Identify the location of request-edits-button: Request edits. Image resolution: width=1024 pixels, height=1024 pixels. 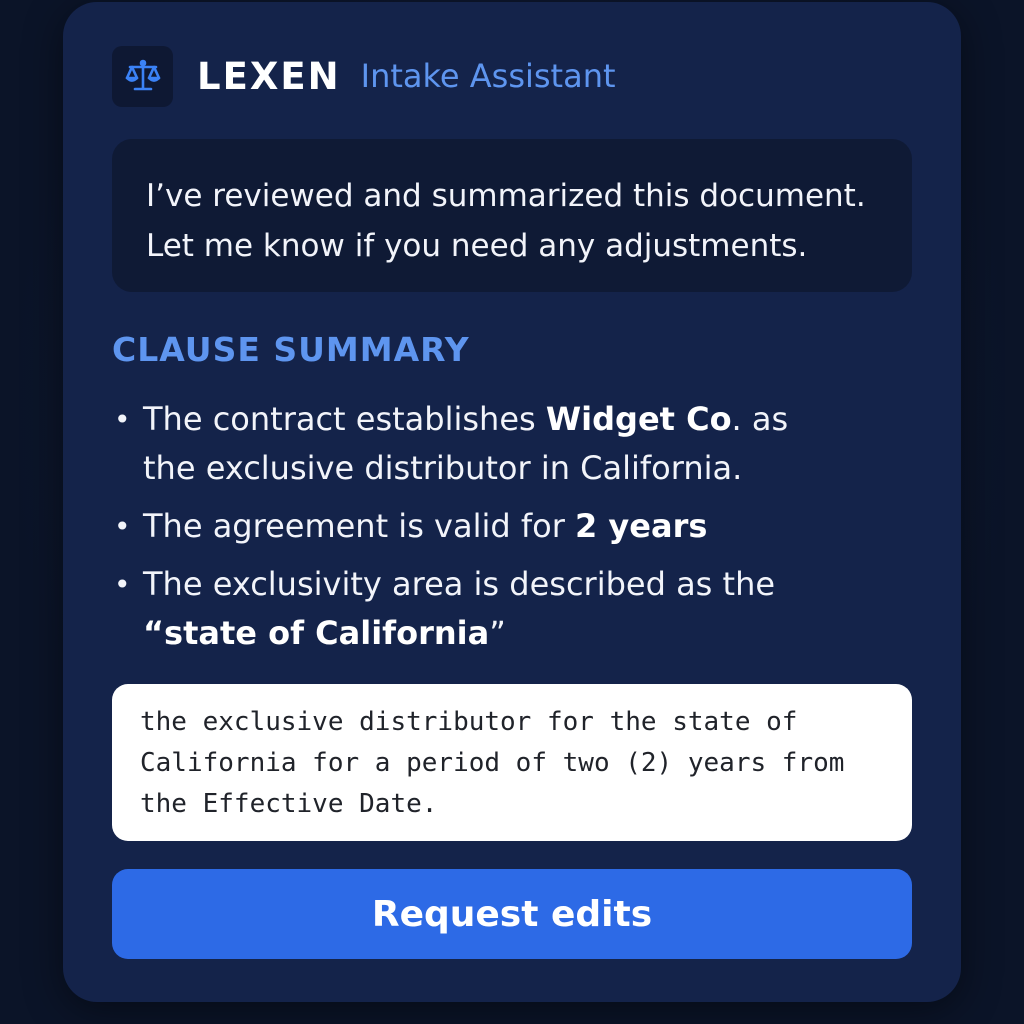
(512, 914).